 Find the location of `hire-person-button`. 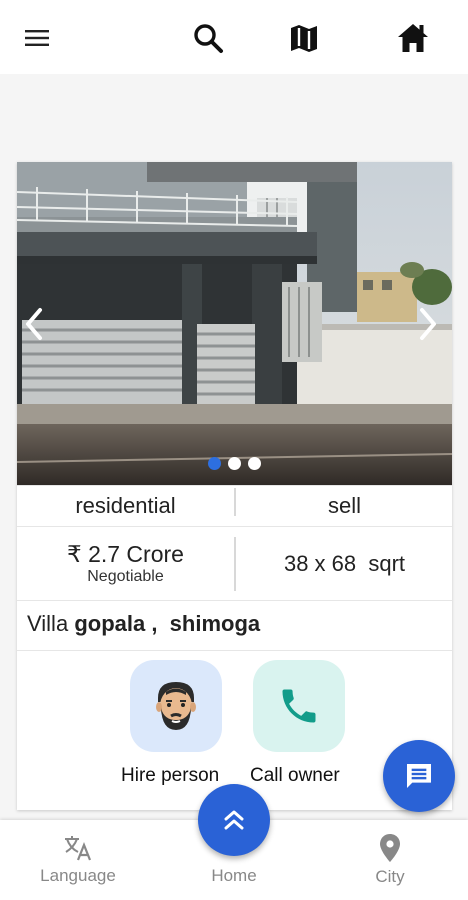

hire-person-button is located at coordinates (176, 706).